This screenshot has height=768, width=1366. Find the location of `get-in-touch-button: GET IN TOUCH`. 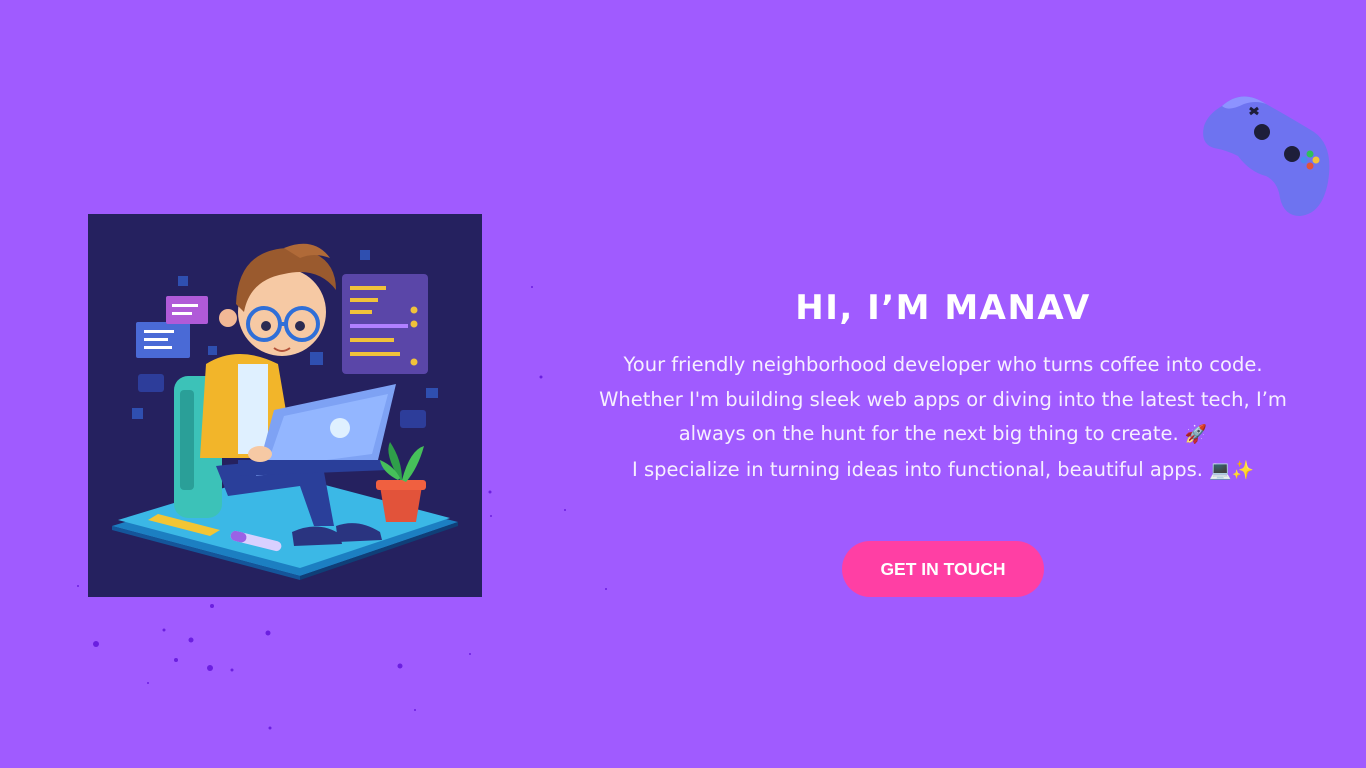

get-in-touch-button: GET IN TOUCH is located at coordinates (943, 569).